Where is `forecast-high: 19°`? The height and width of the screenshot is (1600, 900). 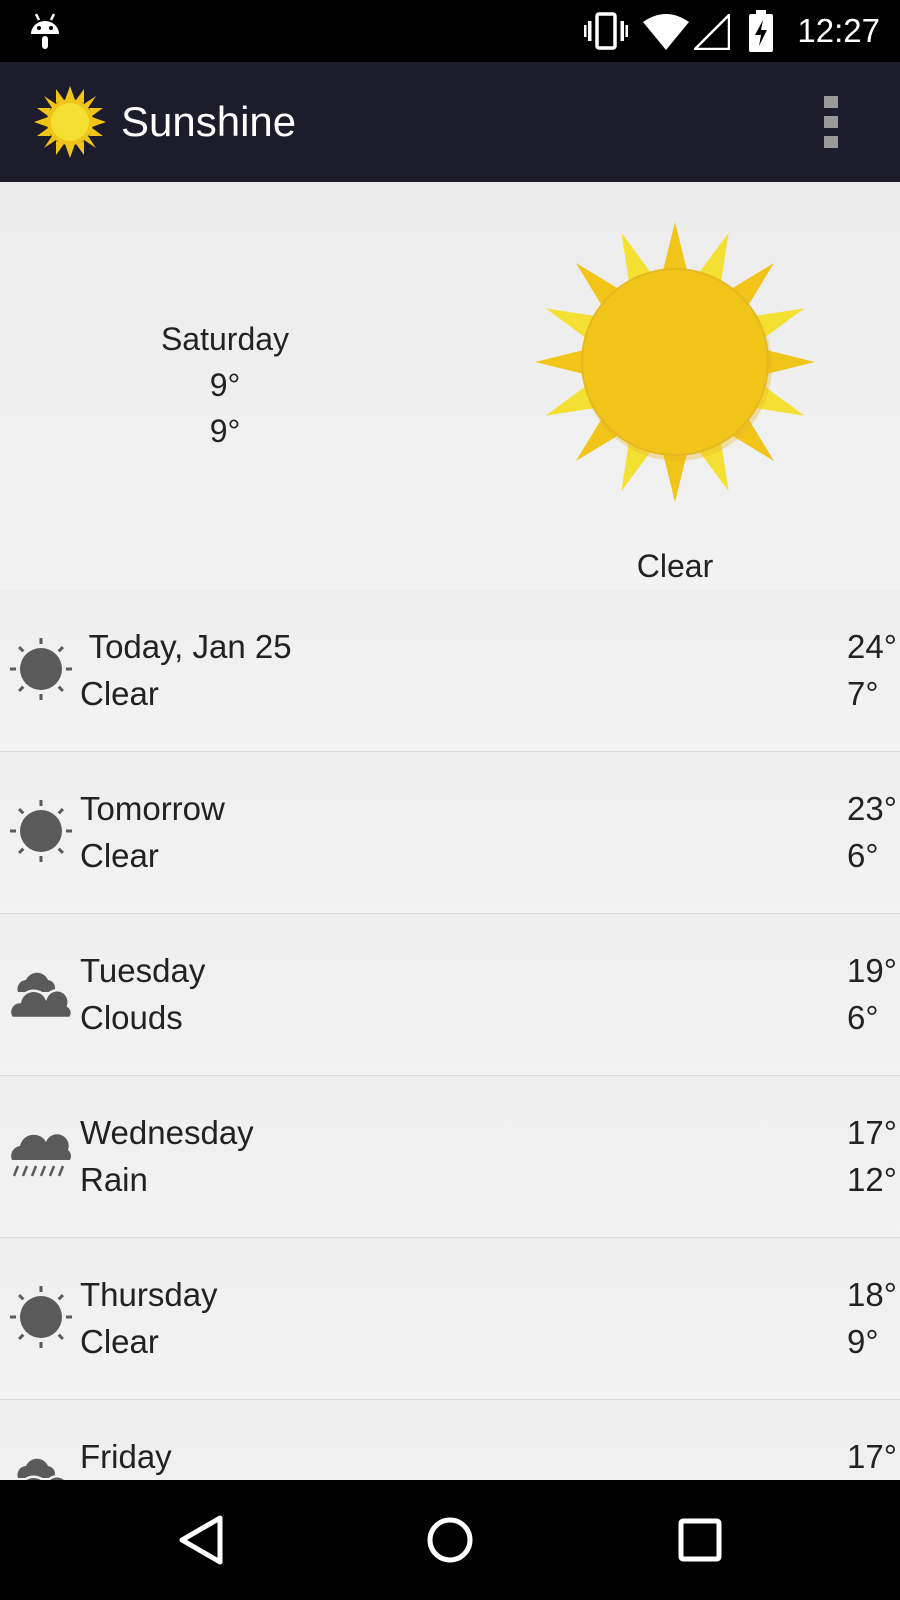 forecast-high: 19° is located at coordinates (872, 970).